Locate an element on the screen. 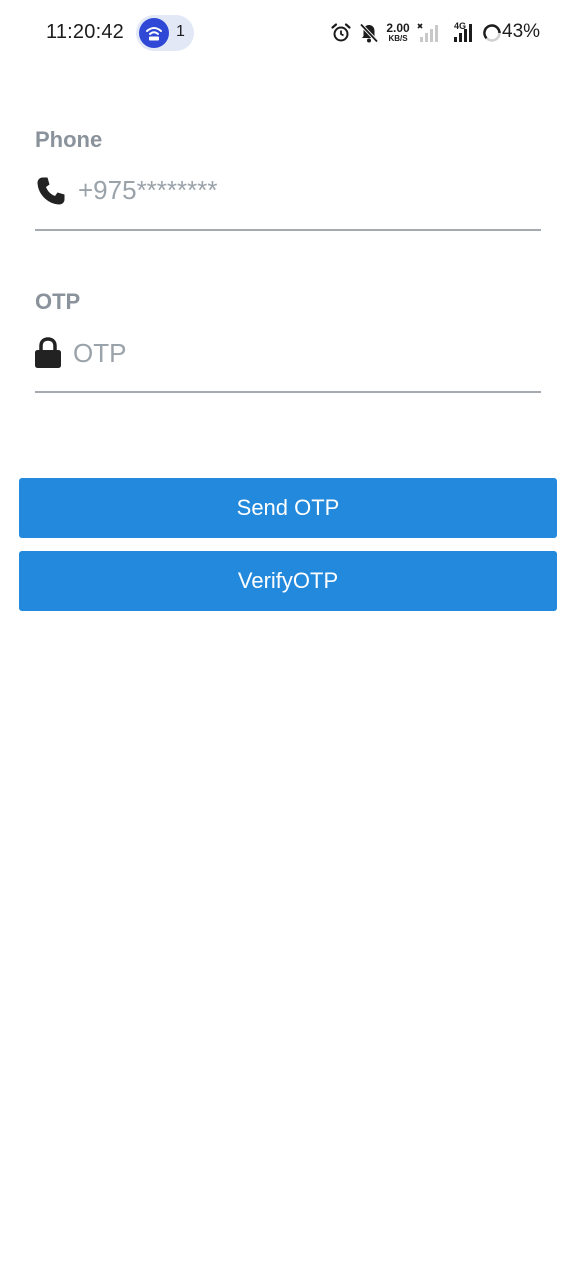  alarm-icon is located at coordinates (341, 35).